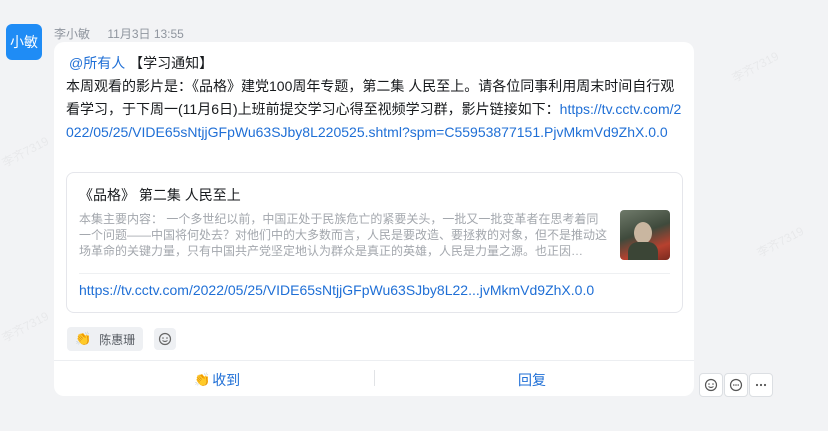 The height and width of the screenshot is (431, 828). What do you see at coordinates (645, 235) in the screenshot?
I see `preview-thumbnail` at bounding box center [645, 235].